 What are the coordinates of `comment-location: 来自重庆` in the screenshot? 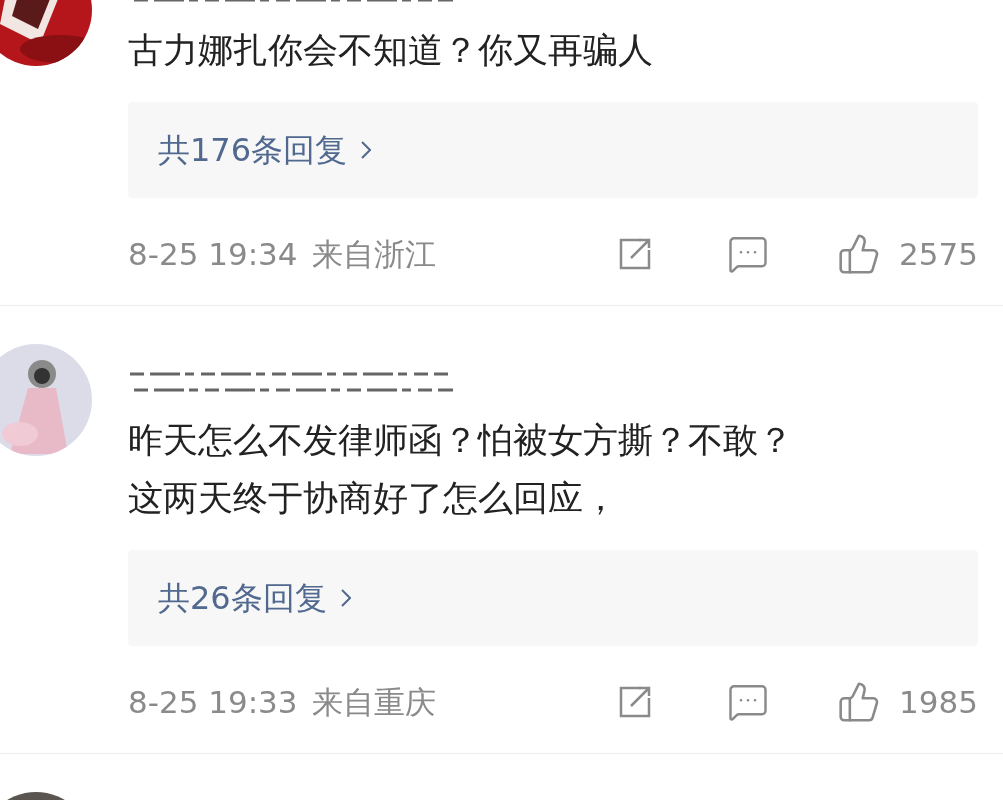 It's located at (373, 702).